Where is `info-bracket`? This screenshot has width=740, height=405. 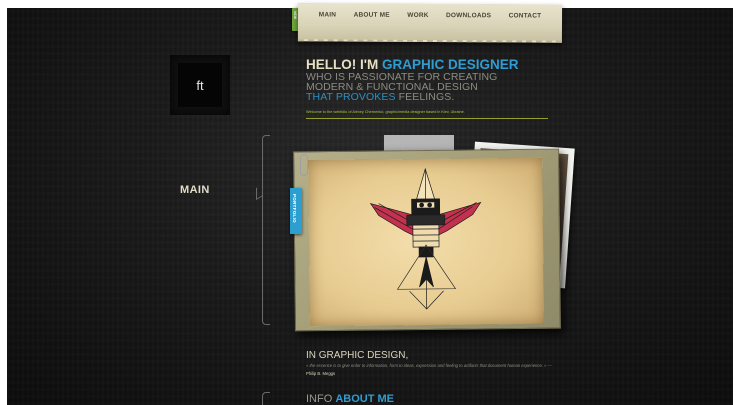 info-bracket is located at coordinates (266, 398).